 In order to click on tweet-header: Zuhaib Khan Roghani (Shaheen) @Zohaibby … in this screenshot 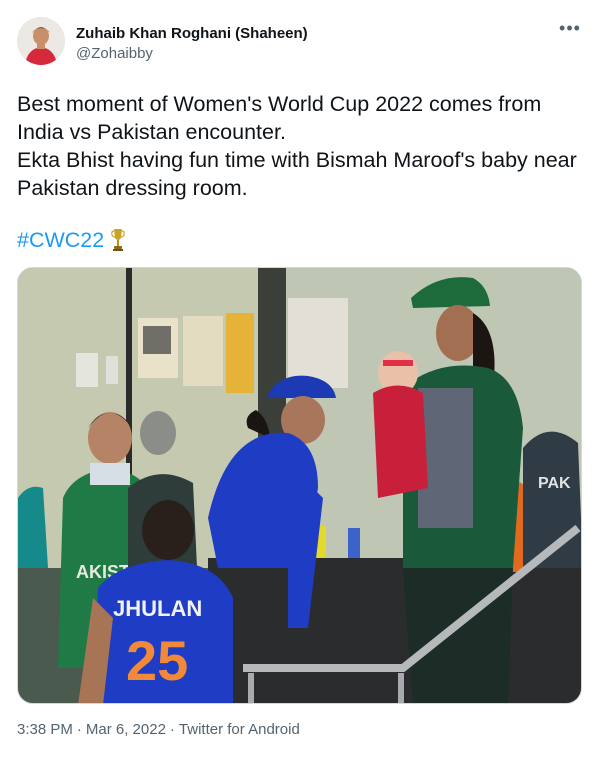, I will do `click(300, 47)`.